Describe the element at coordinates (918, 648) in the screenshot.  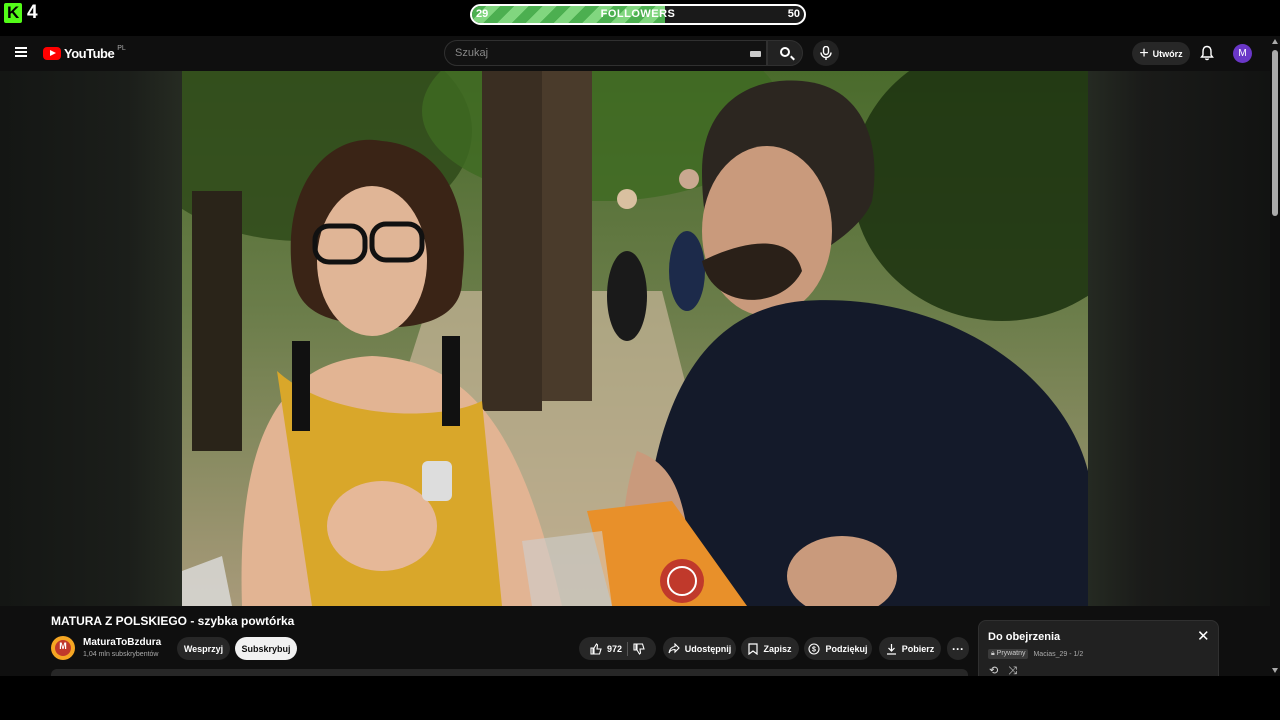
I see `download-label: Pobierz` at that location.